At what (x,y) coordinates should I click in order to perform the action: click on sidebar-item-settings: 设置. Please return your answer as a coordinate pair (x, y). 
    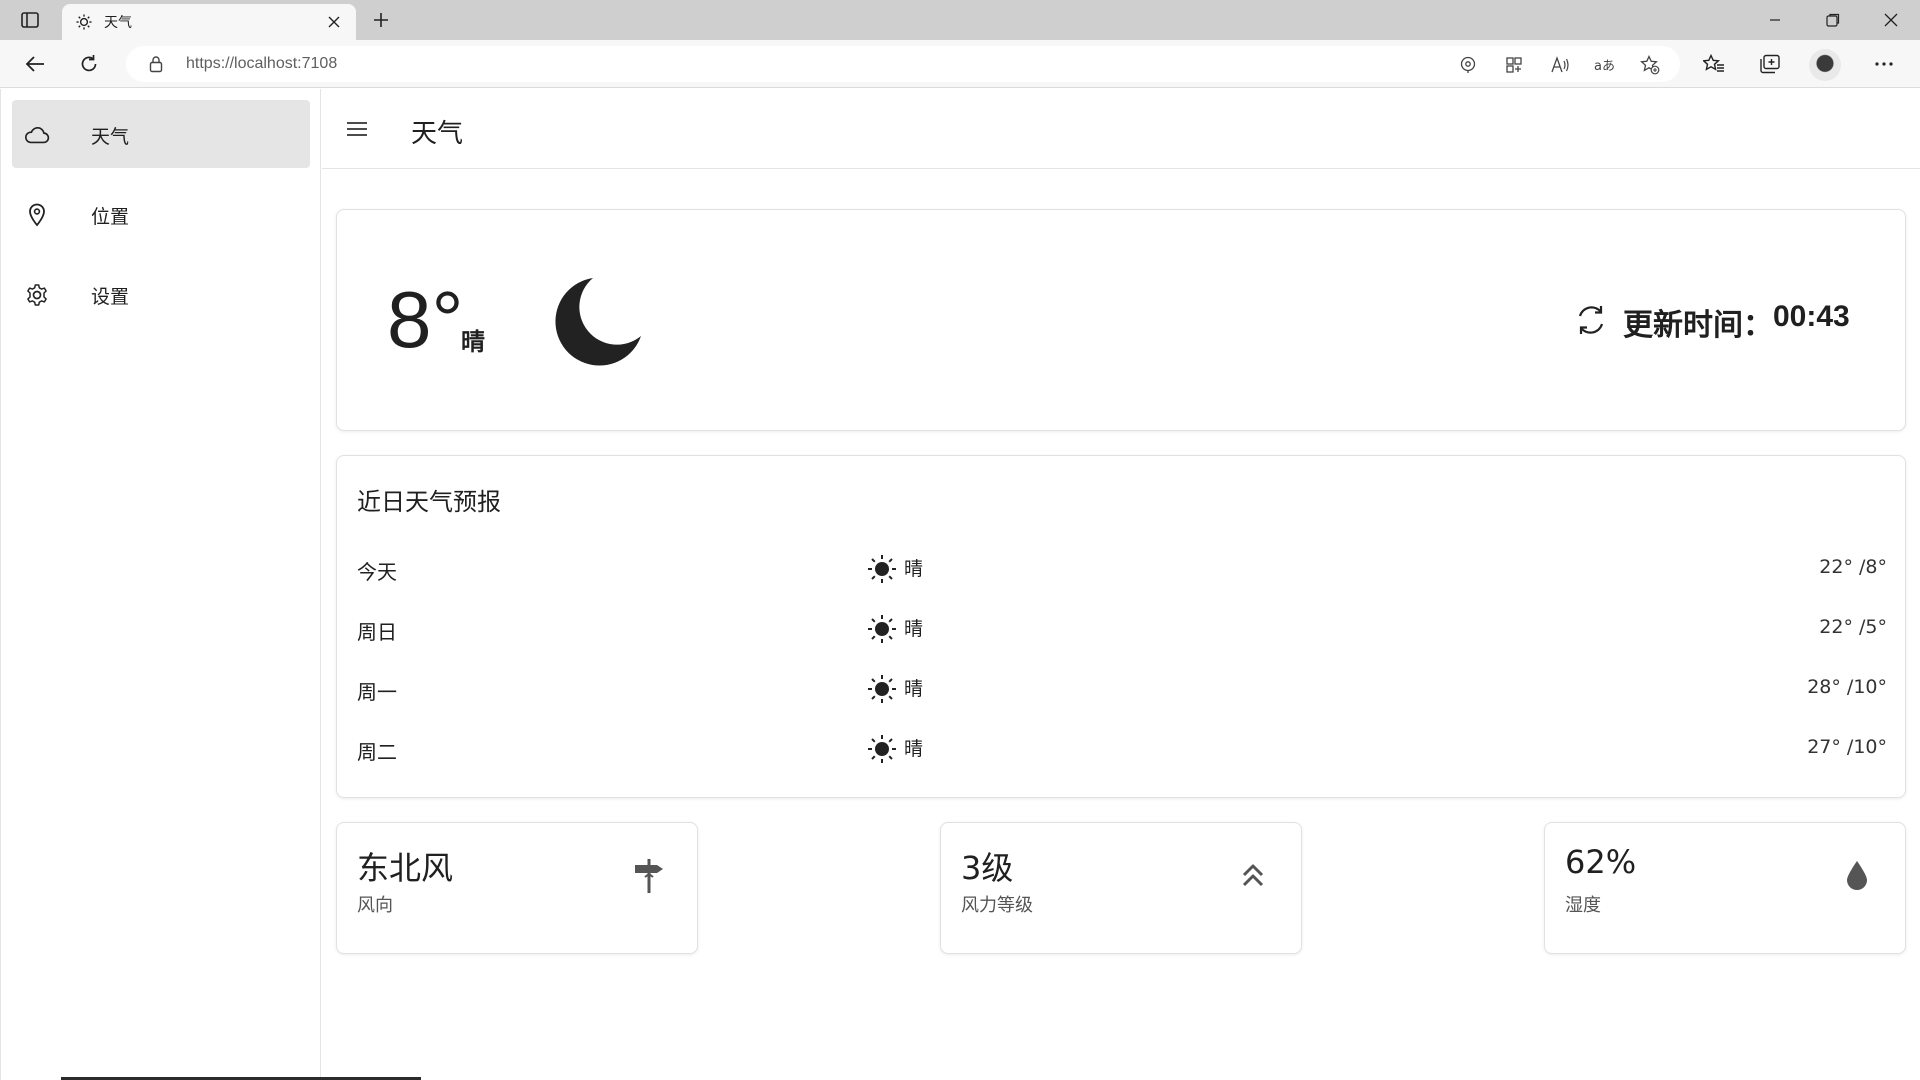
    Looking at the image, I should click on (161, 294).